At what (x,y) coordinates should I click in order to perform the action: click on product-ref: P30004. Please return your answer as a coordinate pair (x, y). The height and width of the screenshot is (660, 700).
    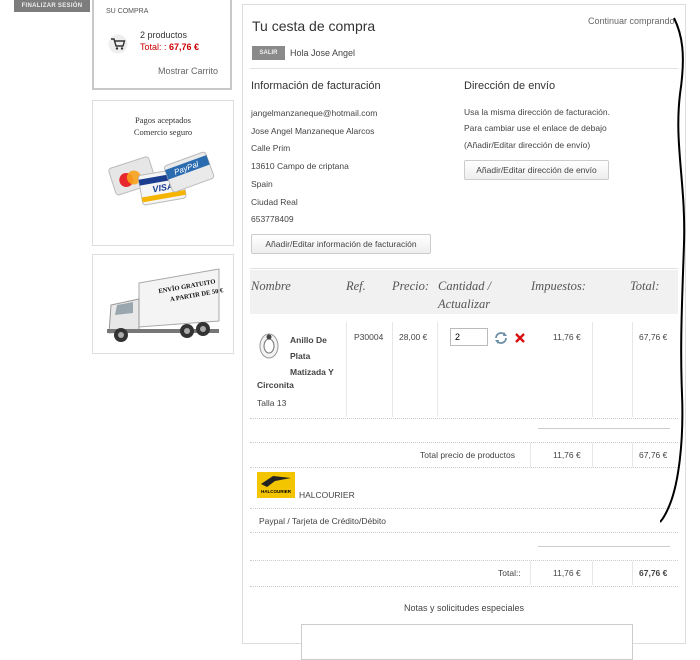
    Looking at the image, I should click on (369, 337).